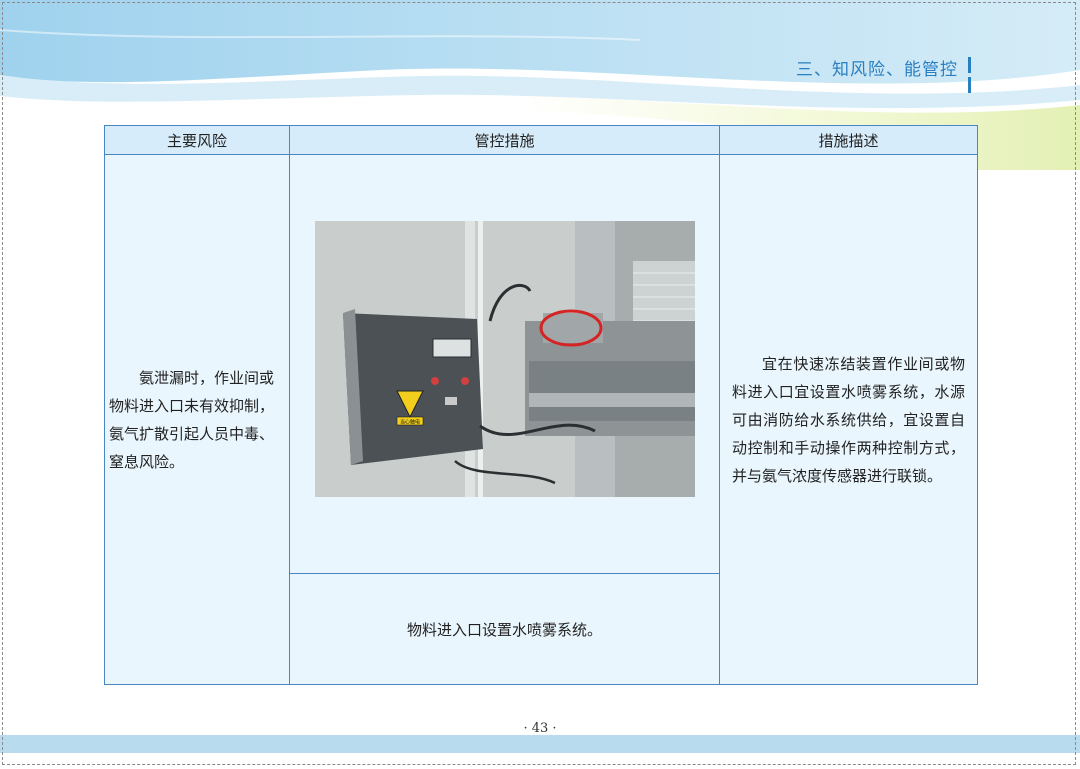  Describe the element at coordinates (504, 359) in the screenshot. I see `water-spray-control-photo: 当心触电` at that location.